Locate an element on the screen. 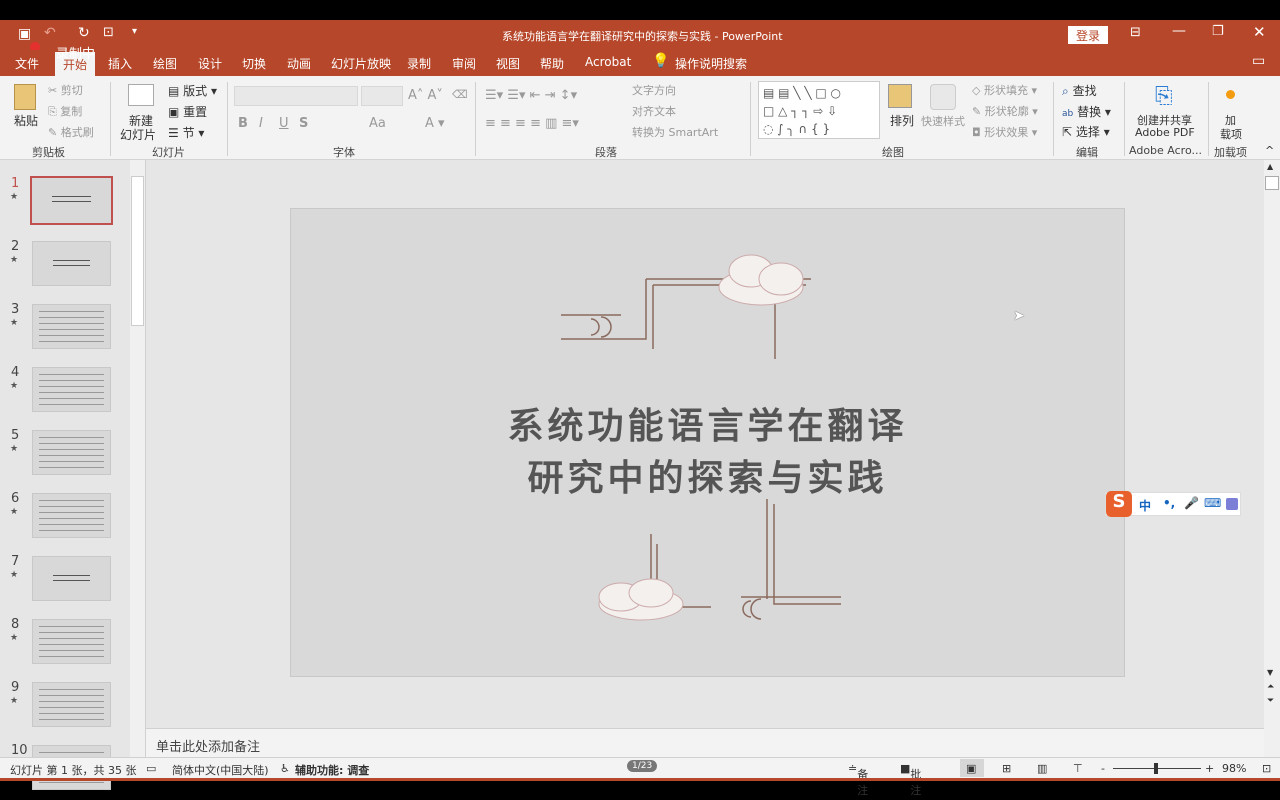 Image resolution: width=1280 pixels, height=800 pixels. shape-outline-button: ✎ 形状轮廓 ▾ is located at coordinates (1005, 111).